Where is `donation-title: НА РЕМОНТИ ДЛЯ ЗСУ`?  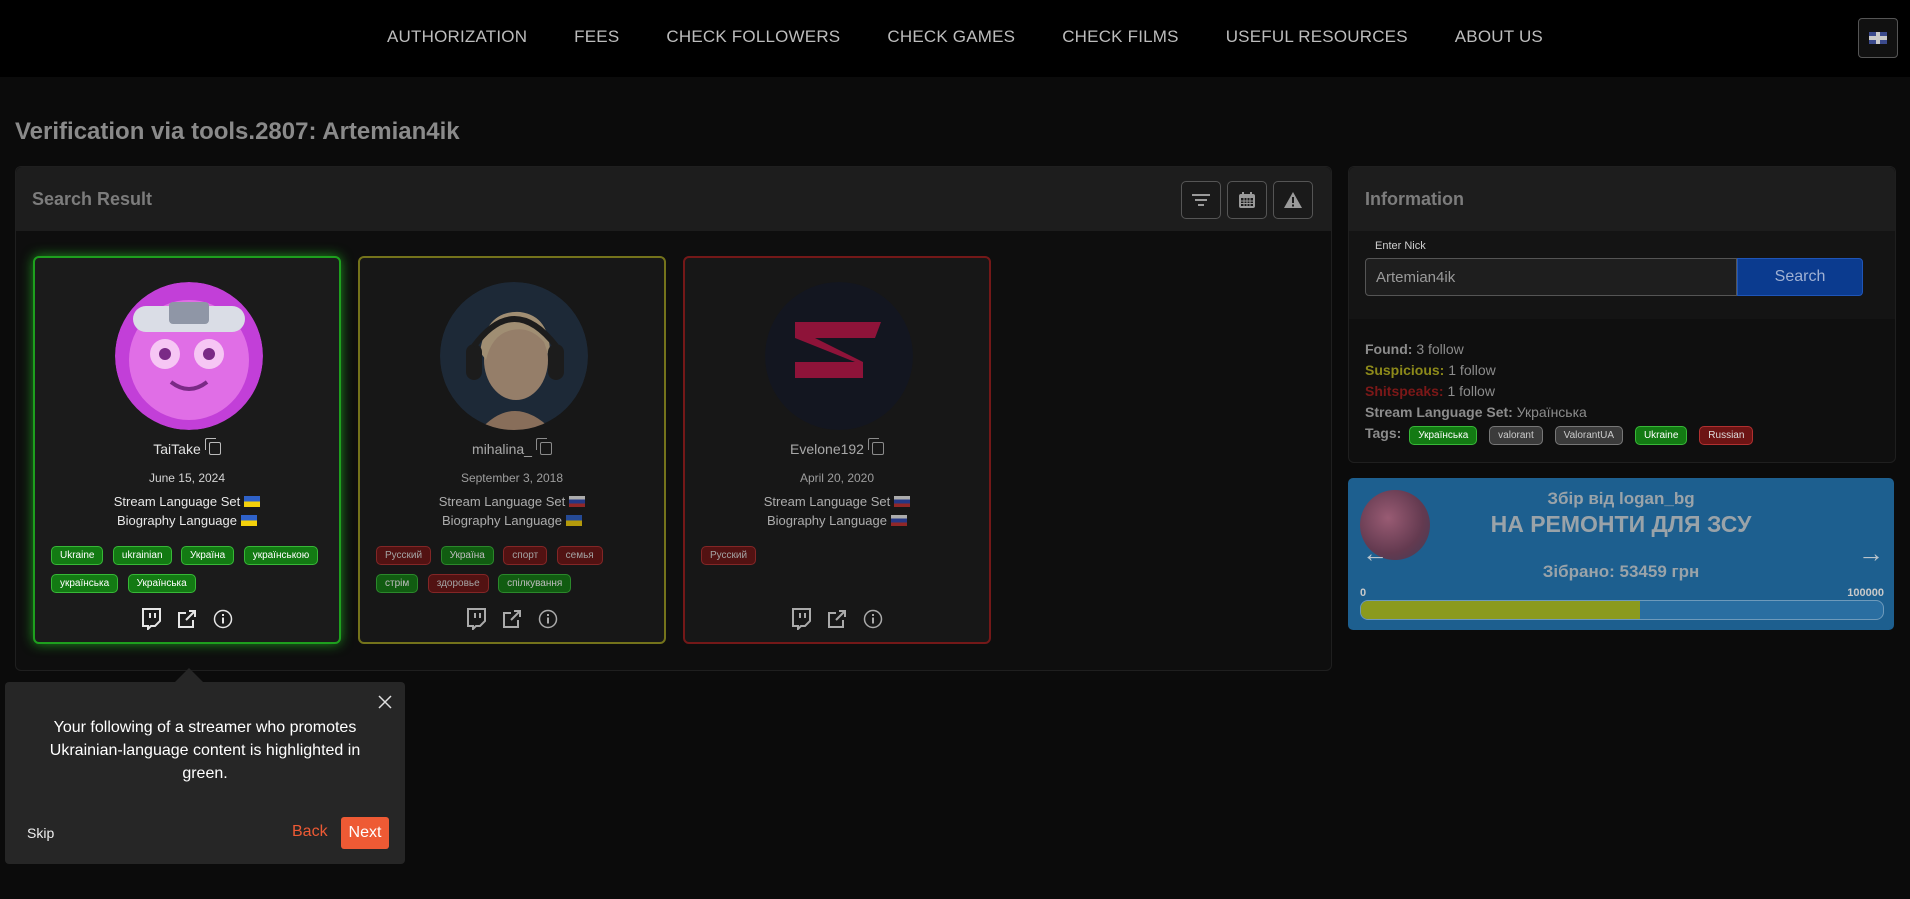 donation-title: НА РЕМОНТИ ДЛЯ ЗСУ is located at coordinates (1621, 524).